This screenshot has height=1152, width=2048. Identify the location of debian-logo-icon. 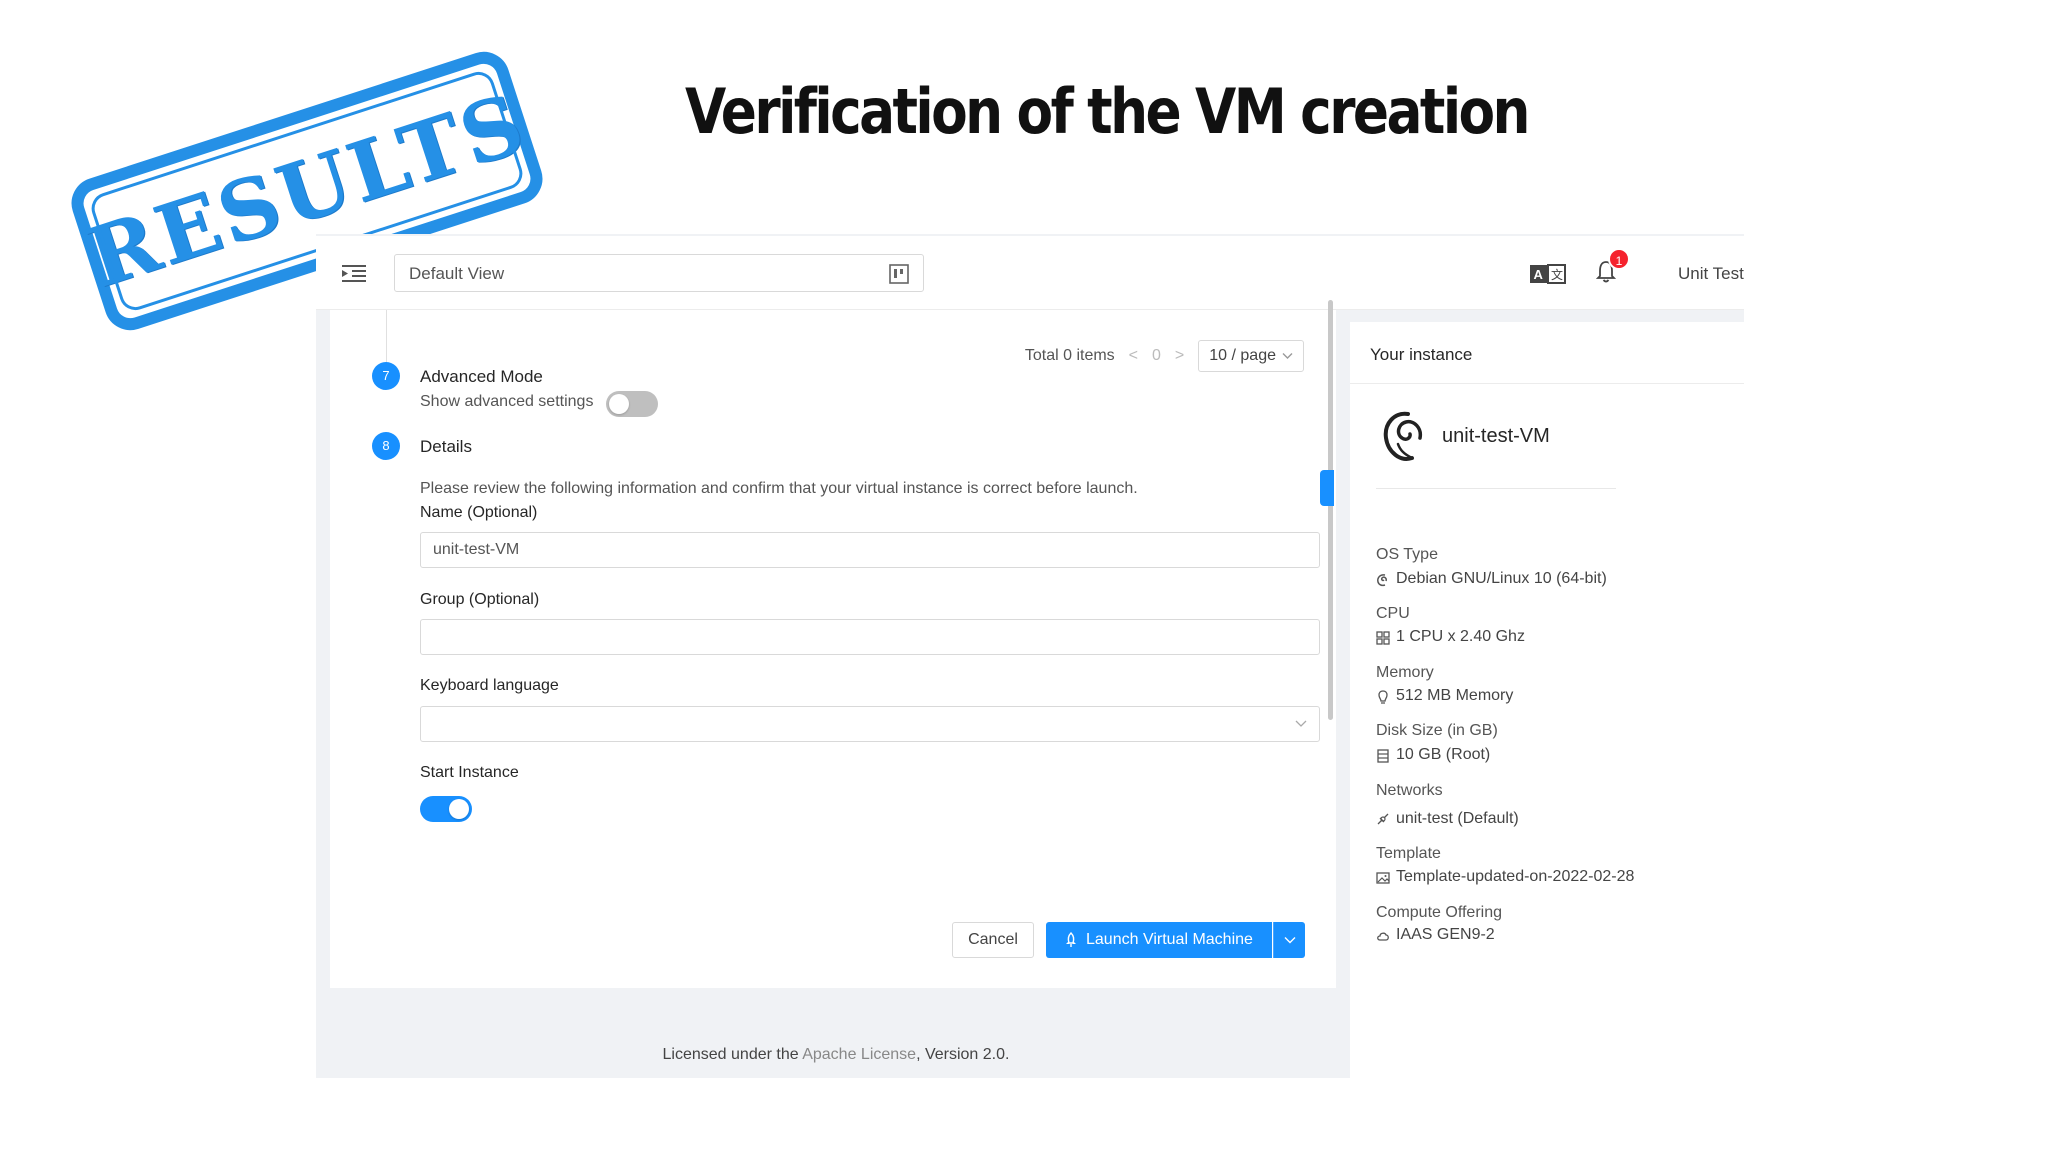
(1403, 436).